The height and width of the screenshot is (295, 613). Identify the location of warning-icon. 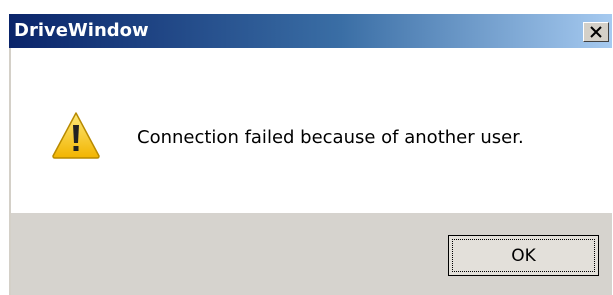
(76, 135).